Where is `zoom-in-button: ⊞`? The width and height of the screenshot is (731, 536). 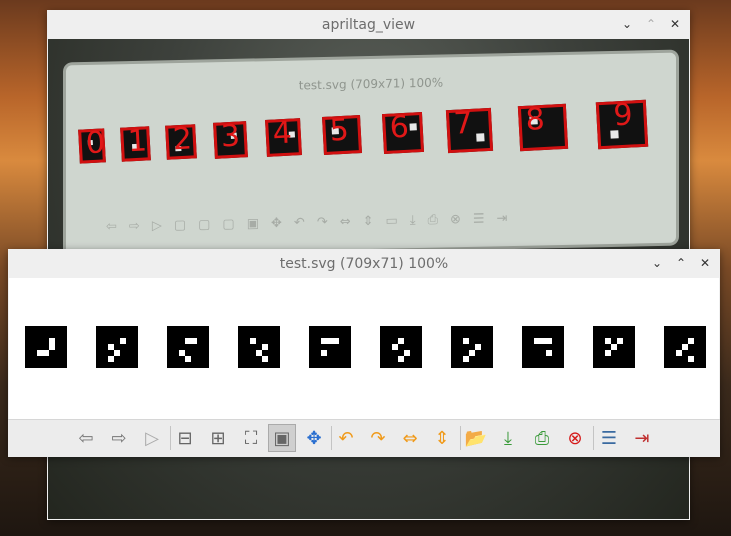 zoom-in-button: ⊞ is located at coordinates (218, 438).